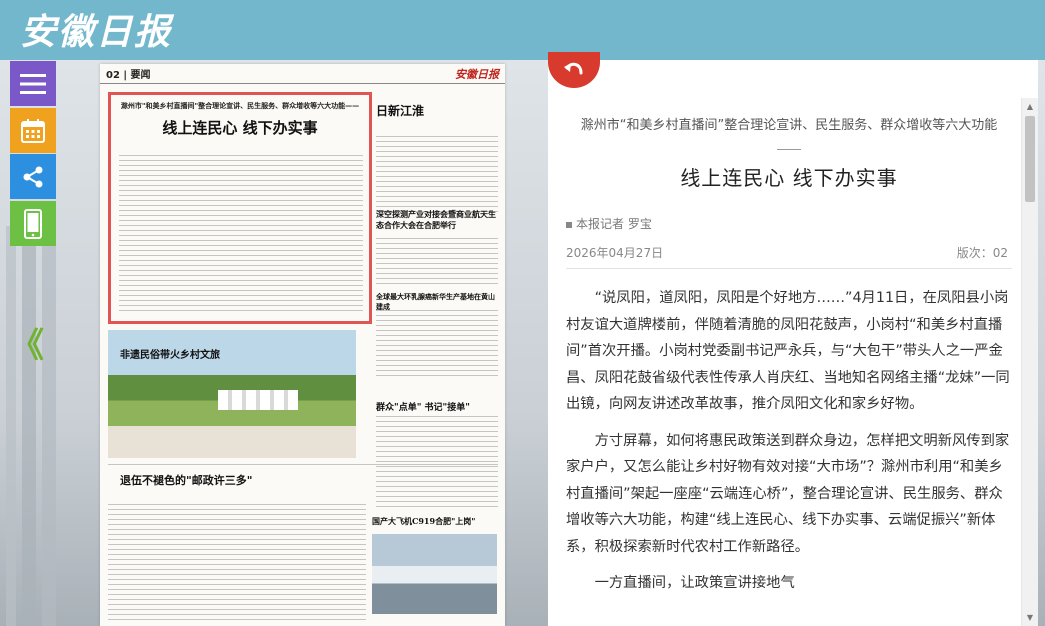 This screenshot has width=1045, height=626. What do you see at coordinates (240, 128) in the screenshot?
I see `article-headline: 线上连民心 线下办实事` at bounding box center [240, 128].